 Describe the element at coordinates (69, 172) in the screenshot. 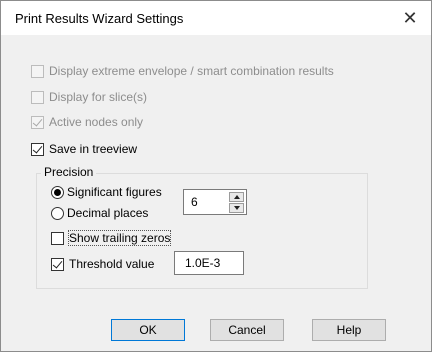

I see `precision-group-title: Precision` at that location.